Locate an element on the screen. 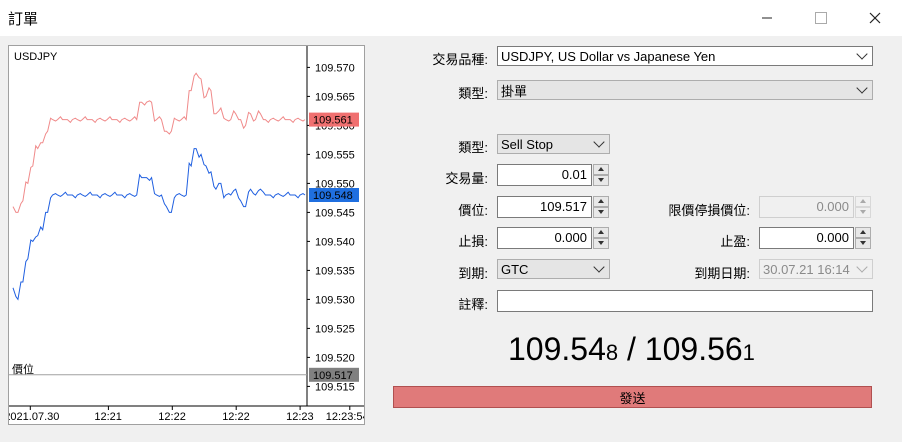 This screenshot has width=902, height=442. price-input: 109.517 is located at coordinates (544, 207).